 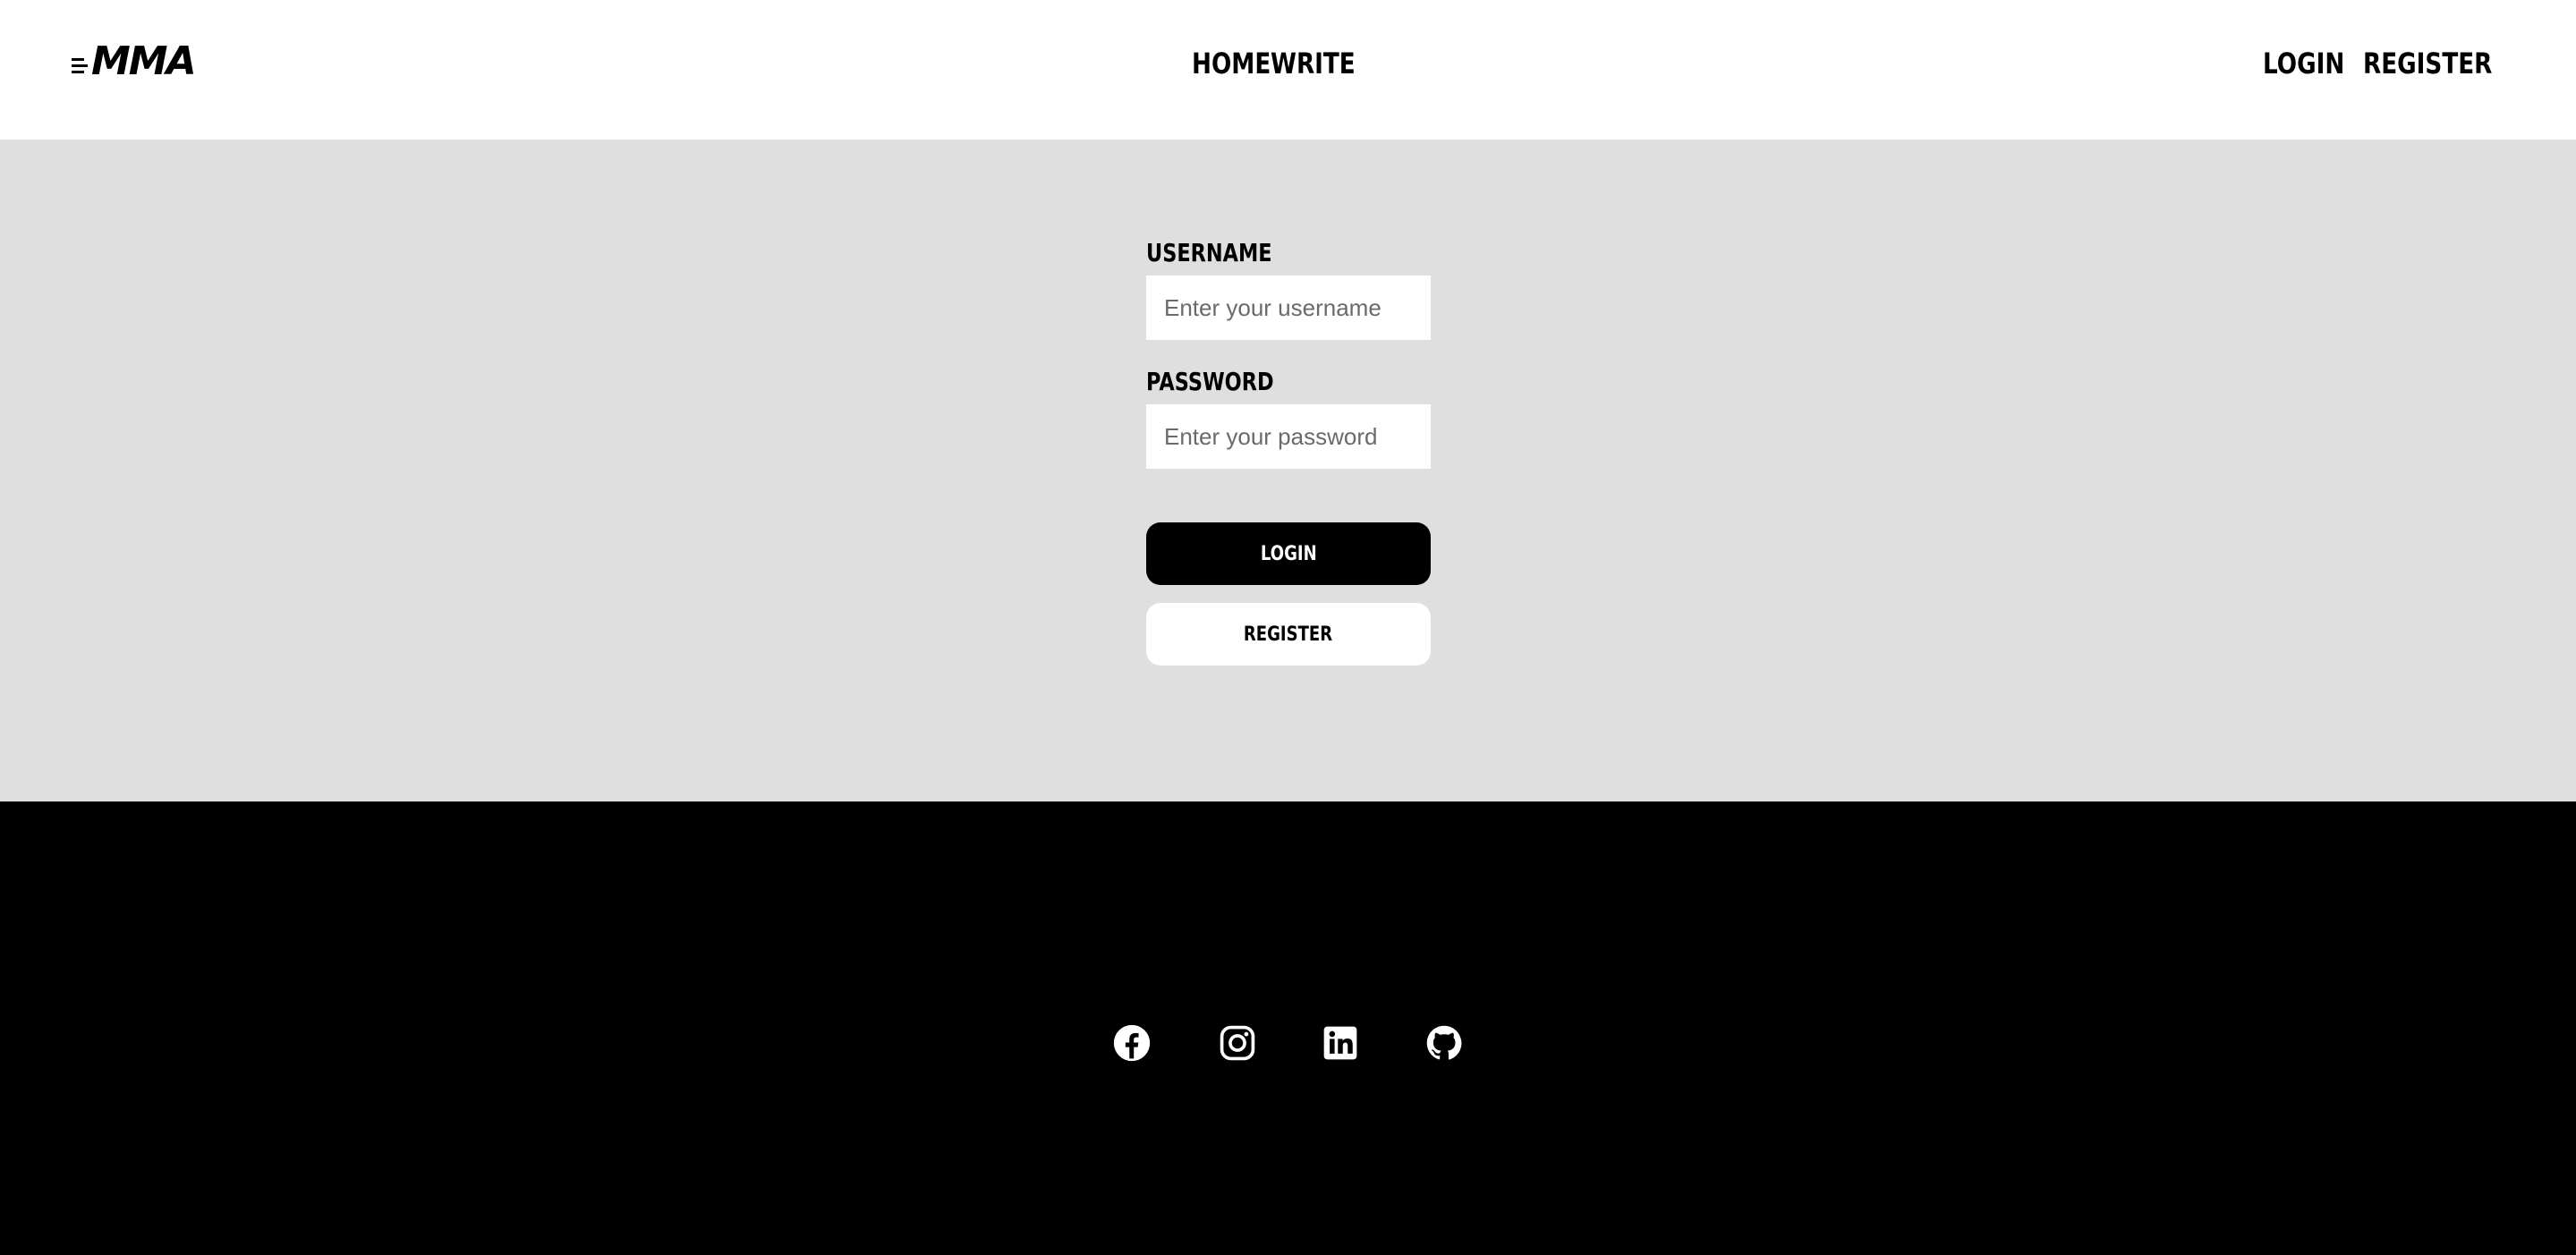 I want to click on password-label: PASSWORD, so click(x=1210, y=382).